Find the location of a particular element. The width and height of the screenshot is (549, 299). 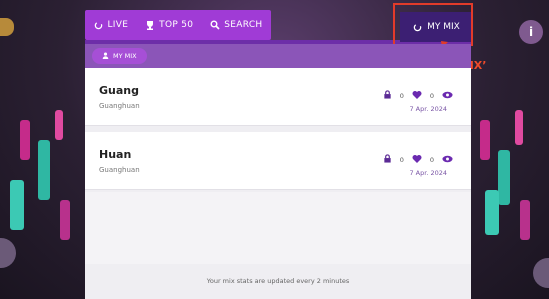

mix-entry: Huan Guanghuan 0 0 7 Apr. 2024 is located at coordinates (278, 161).